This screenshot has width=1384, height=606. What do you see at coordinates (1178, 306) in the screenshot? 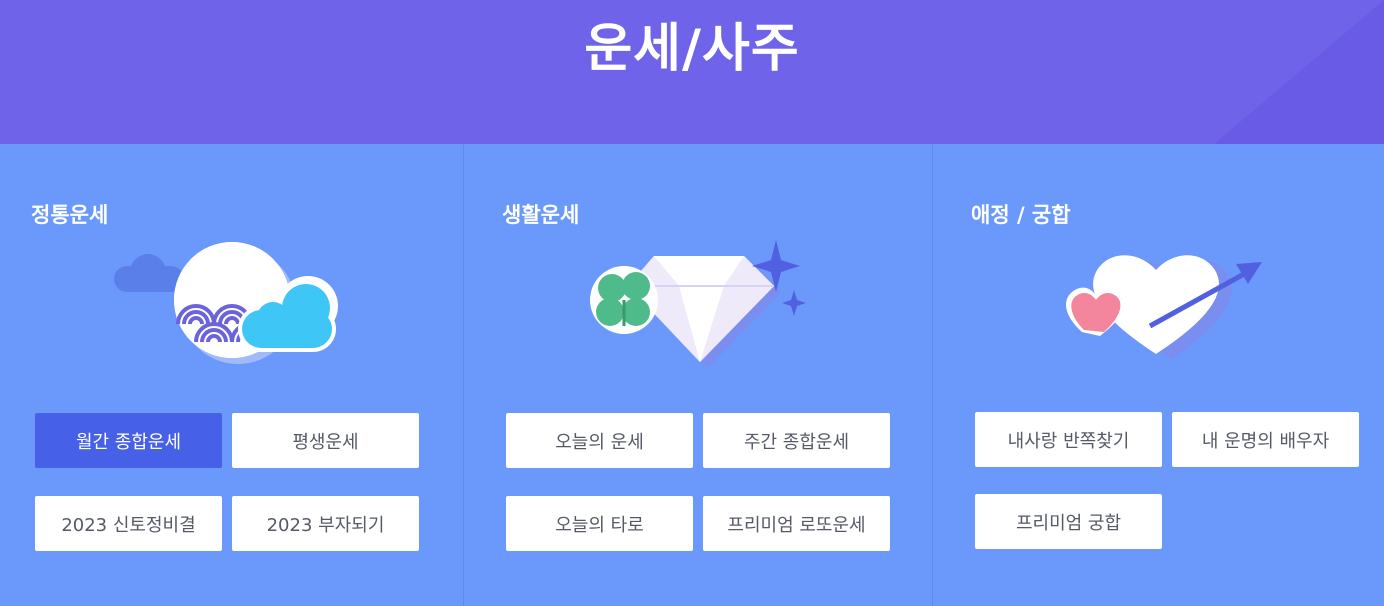
I see `hearts-arrow-icon` at bounding box center [1178, 306].